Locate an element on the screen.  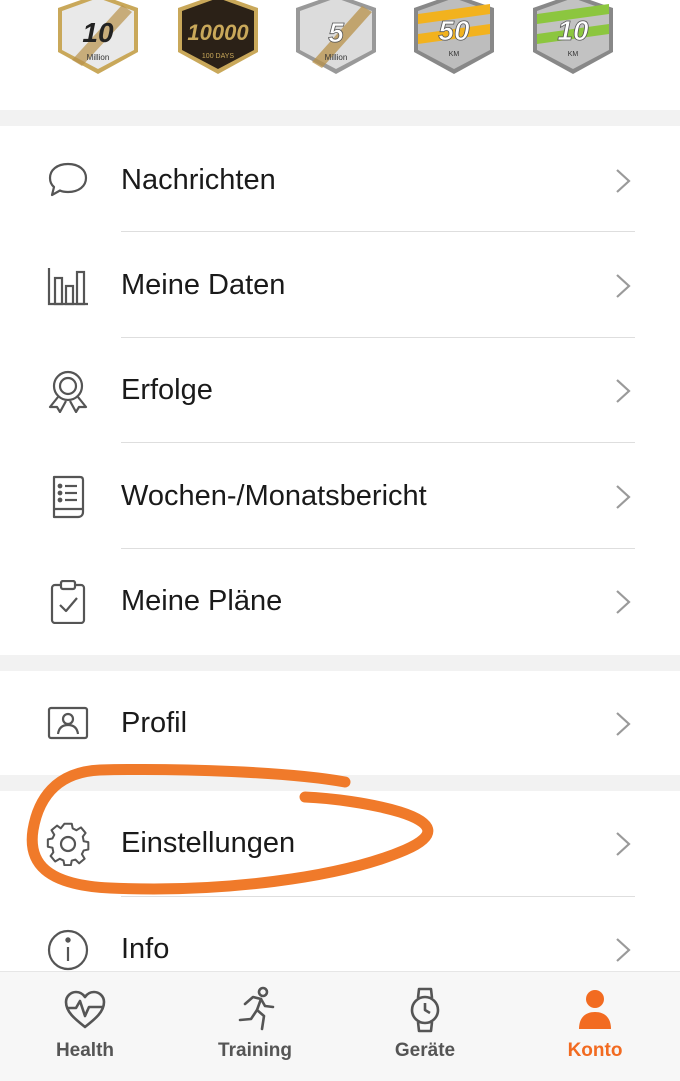
info-icon is located at coordinates (68, 950).